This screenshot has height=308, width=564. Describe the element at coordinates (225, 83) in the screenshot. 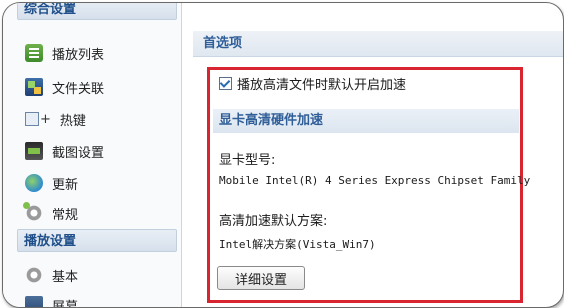

I see `hd-accel-checkbox` at that location.